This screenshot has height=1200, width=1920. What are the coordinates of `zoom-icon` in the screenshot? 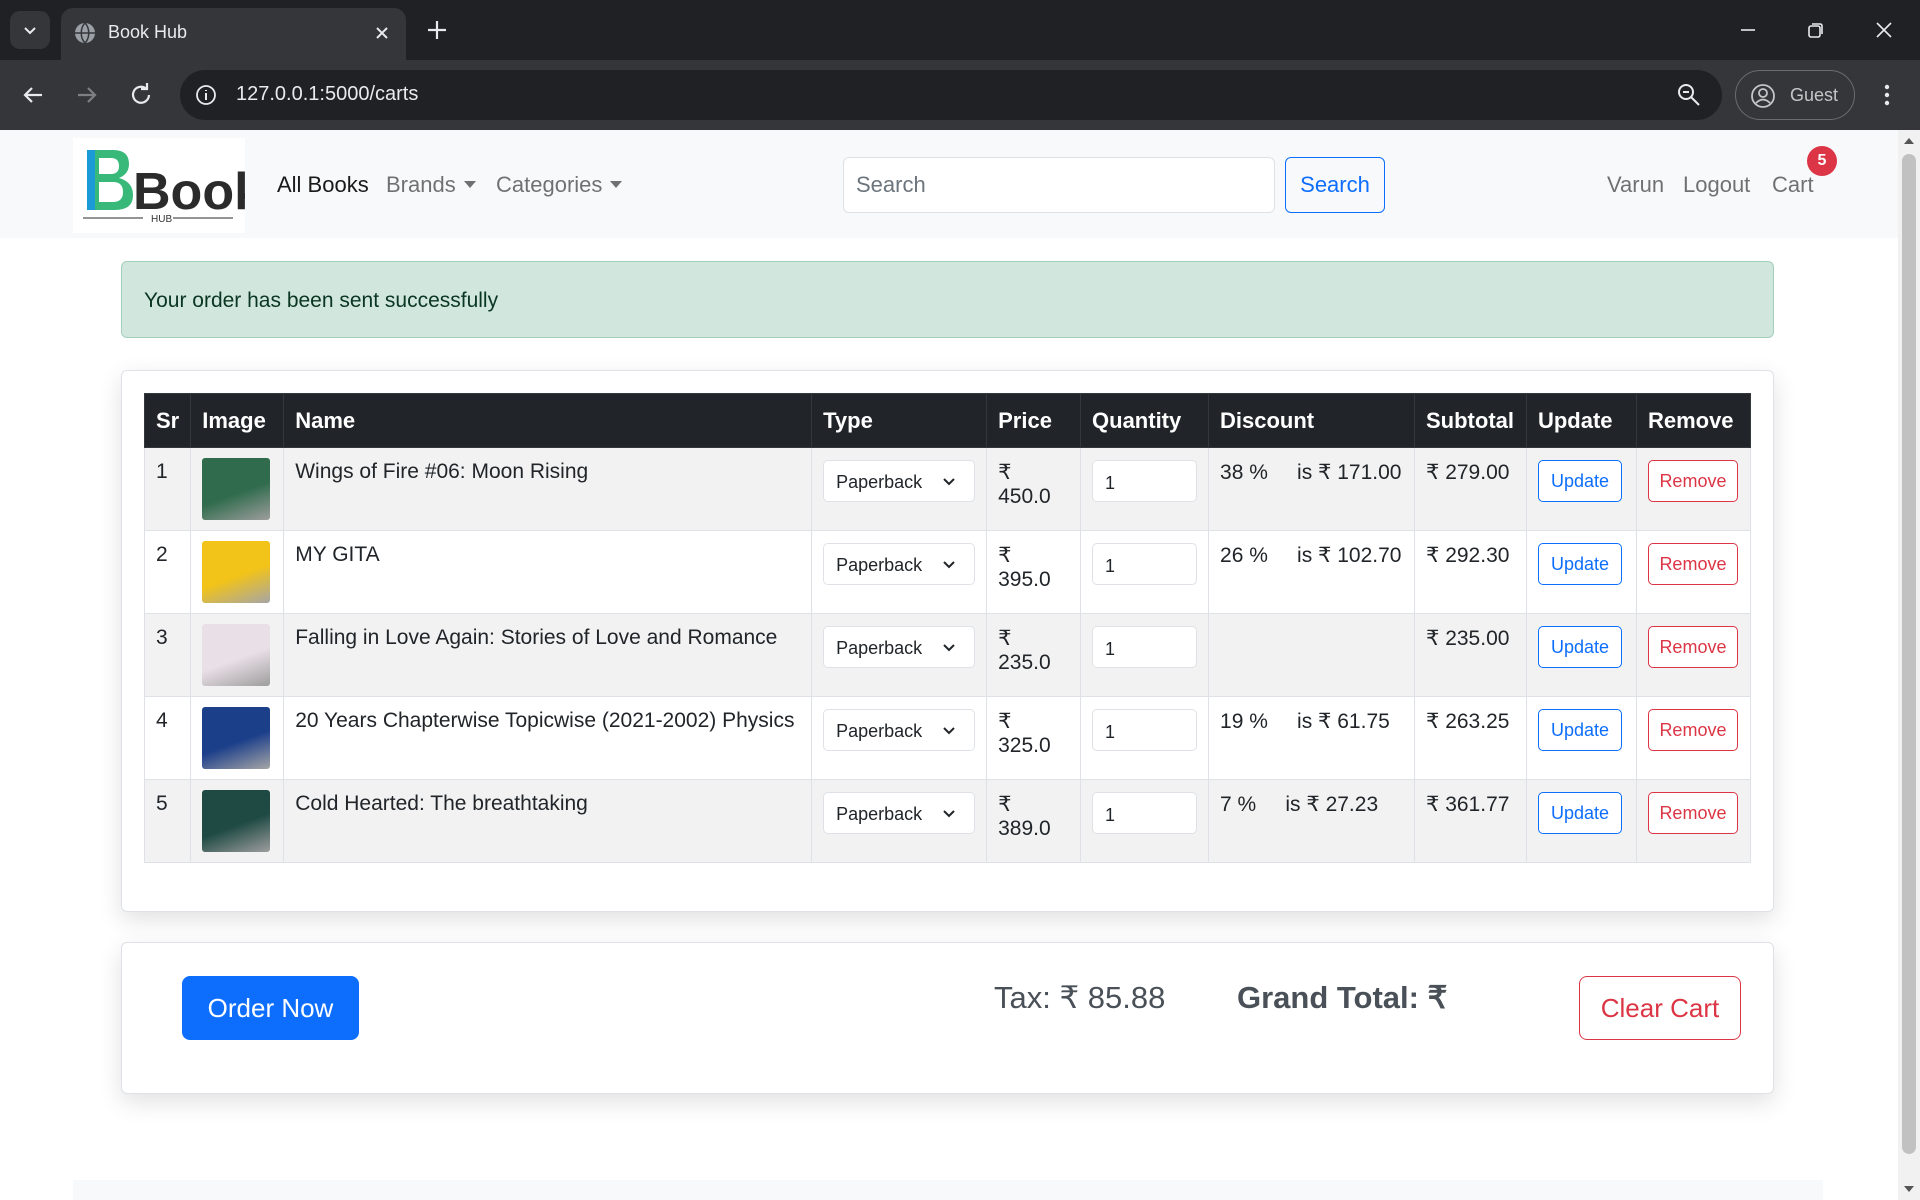 It's located at (1689, 95).